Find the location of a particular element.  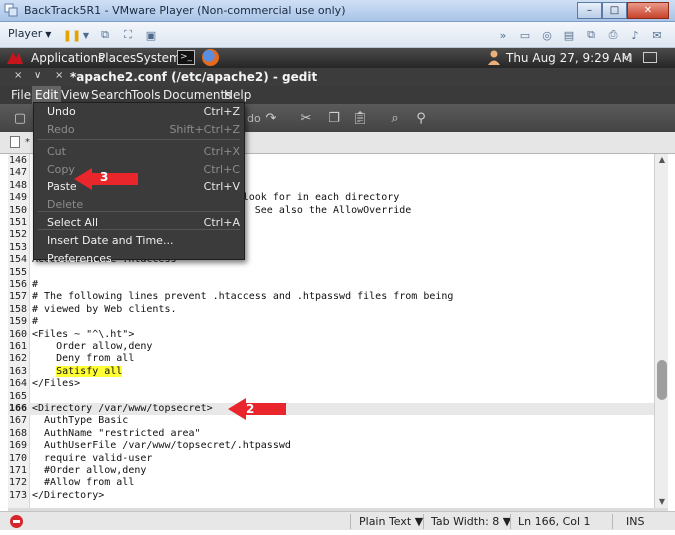

line-text-content: # viewed by Web clients. is located at coordinates (104, 309).